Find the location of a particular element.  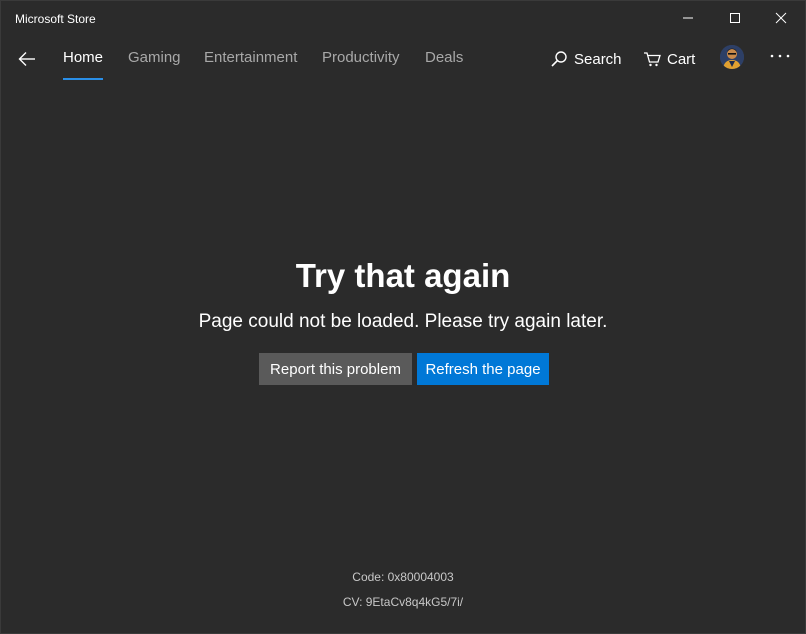

report-problem-label: Report this problem is located at coordinates (335, 369).